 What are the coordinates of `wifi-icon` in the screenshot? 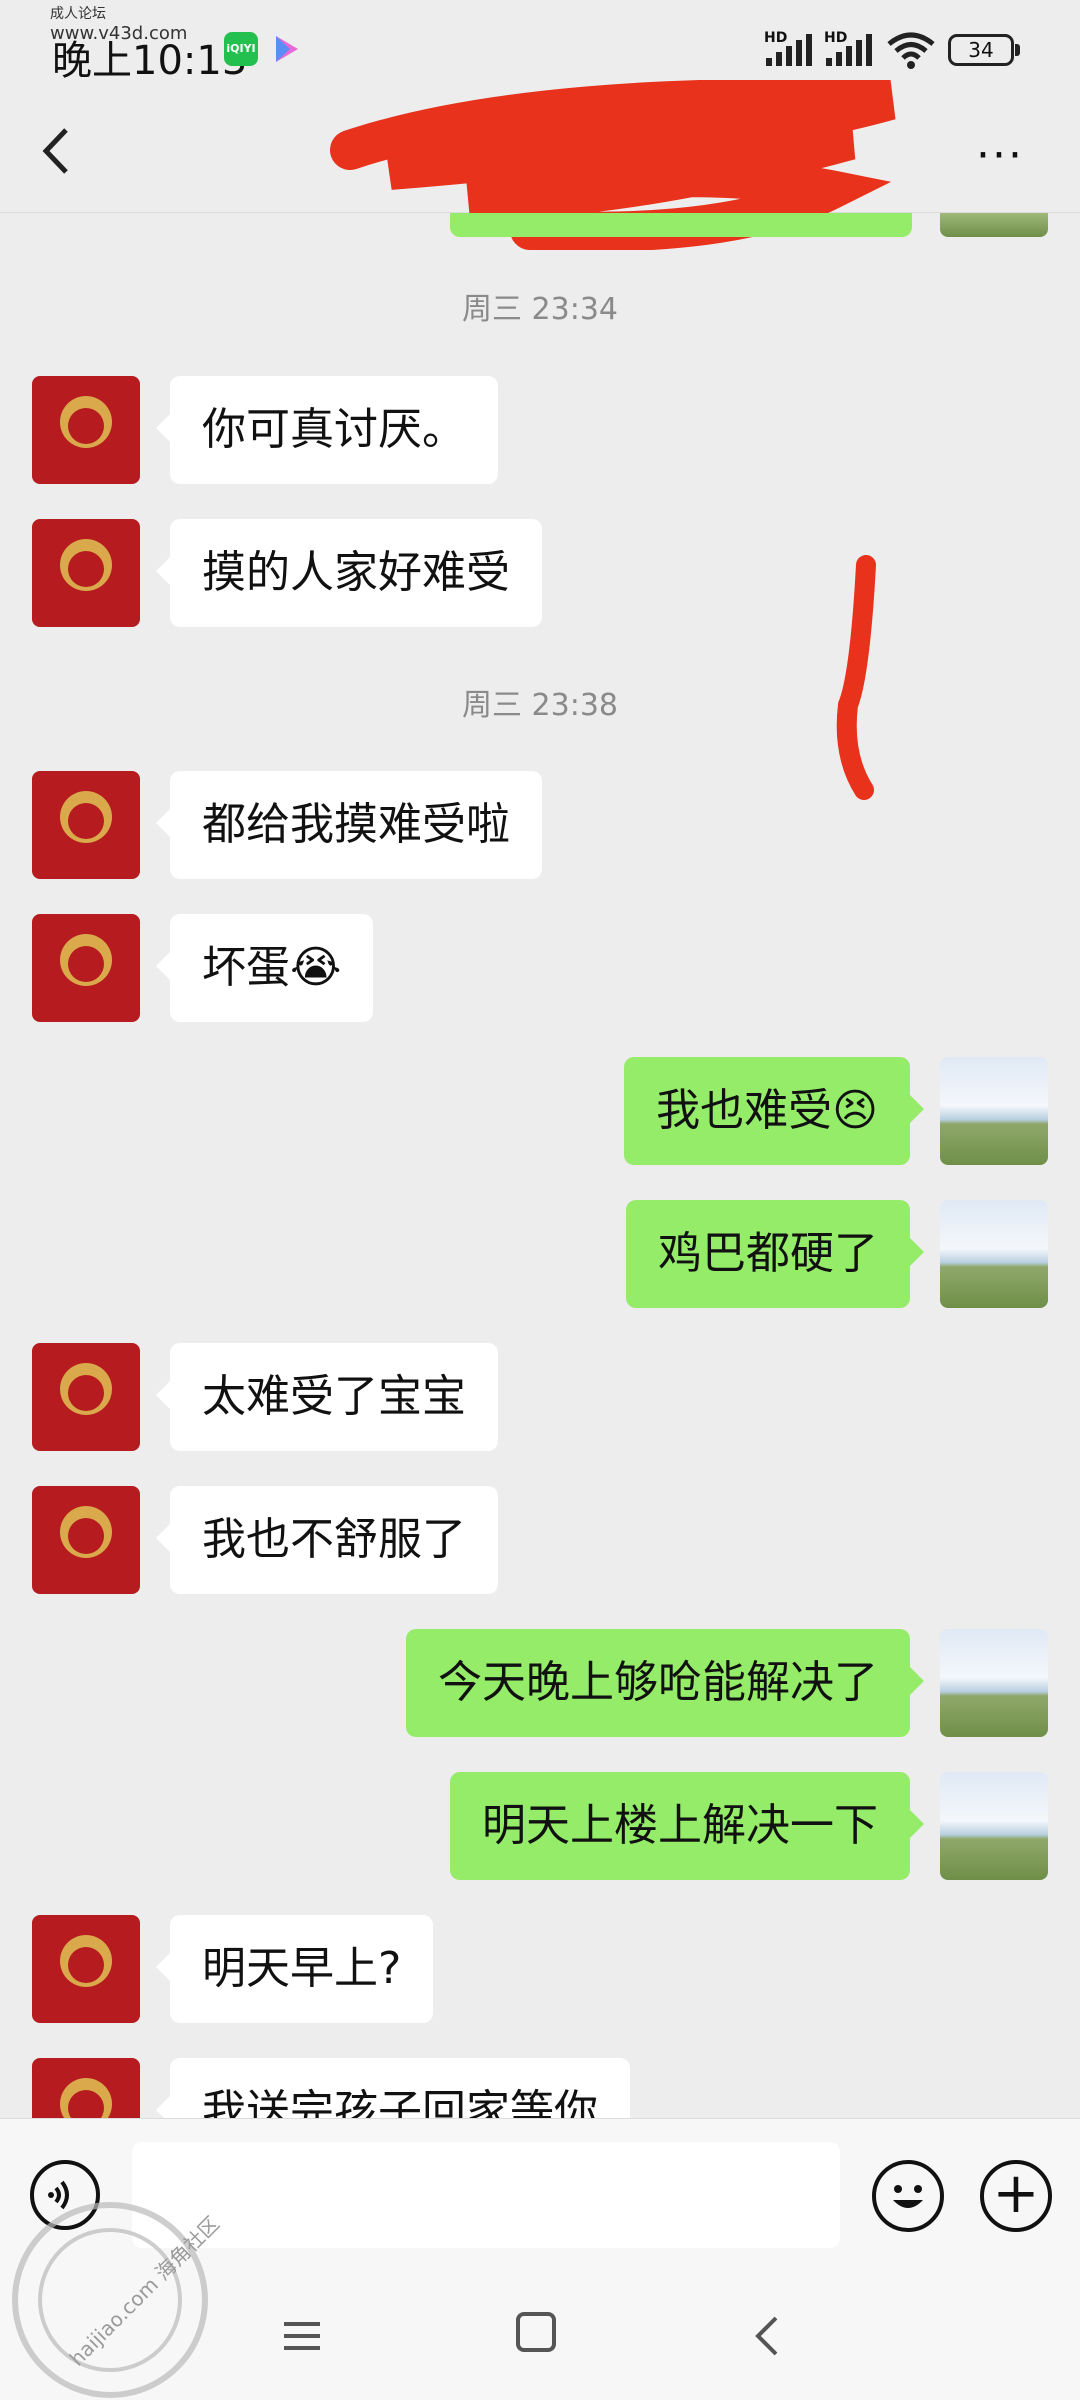 It's located at (911, 50).